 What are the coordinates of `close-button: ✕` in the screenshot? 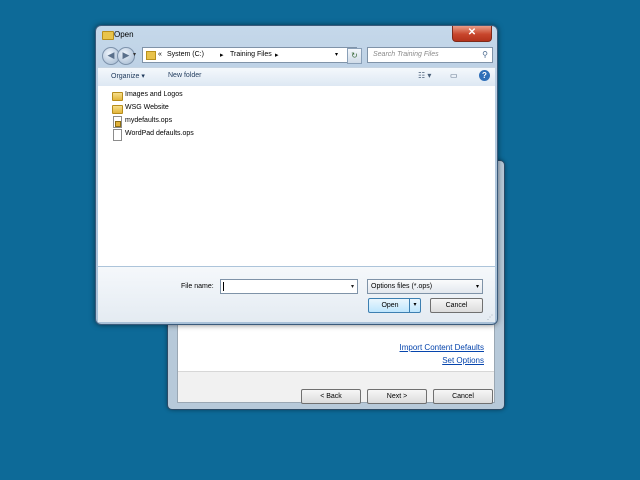 It's located at (472, 34).